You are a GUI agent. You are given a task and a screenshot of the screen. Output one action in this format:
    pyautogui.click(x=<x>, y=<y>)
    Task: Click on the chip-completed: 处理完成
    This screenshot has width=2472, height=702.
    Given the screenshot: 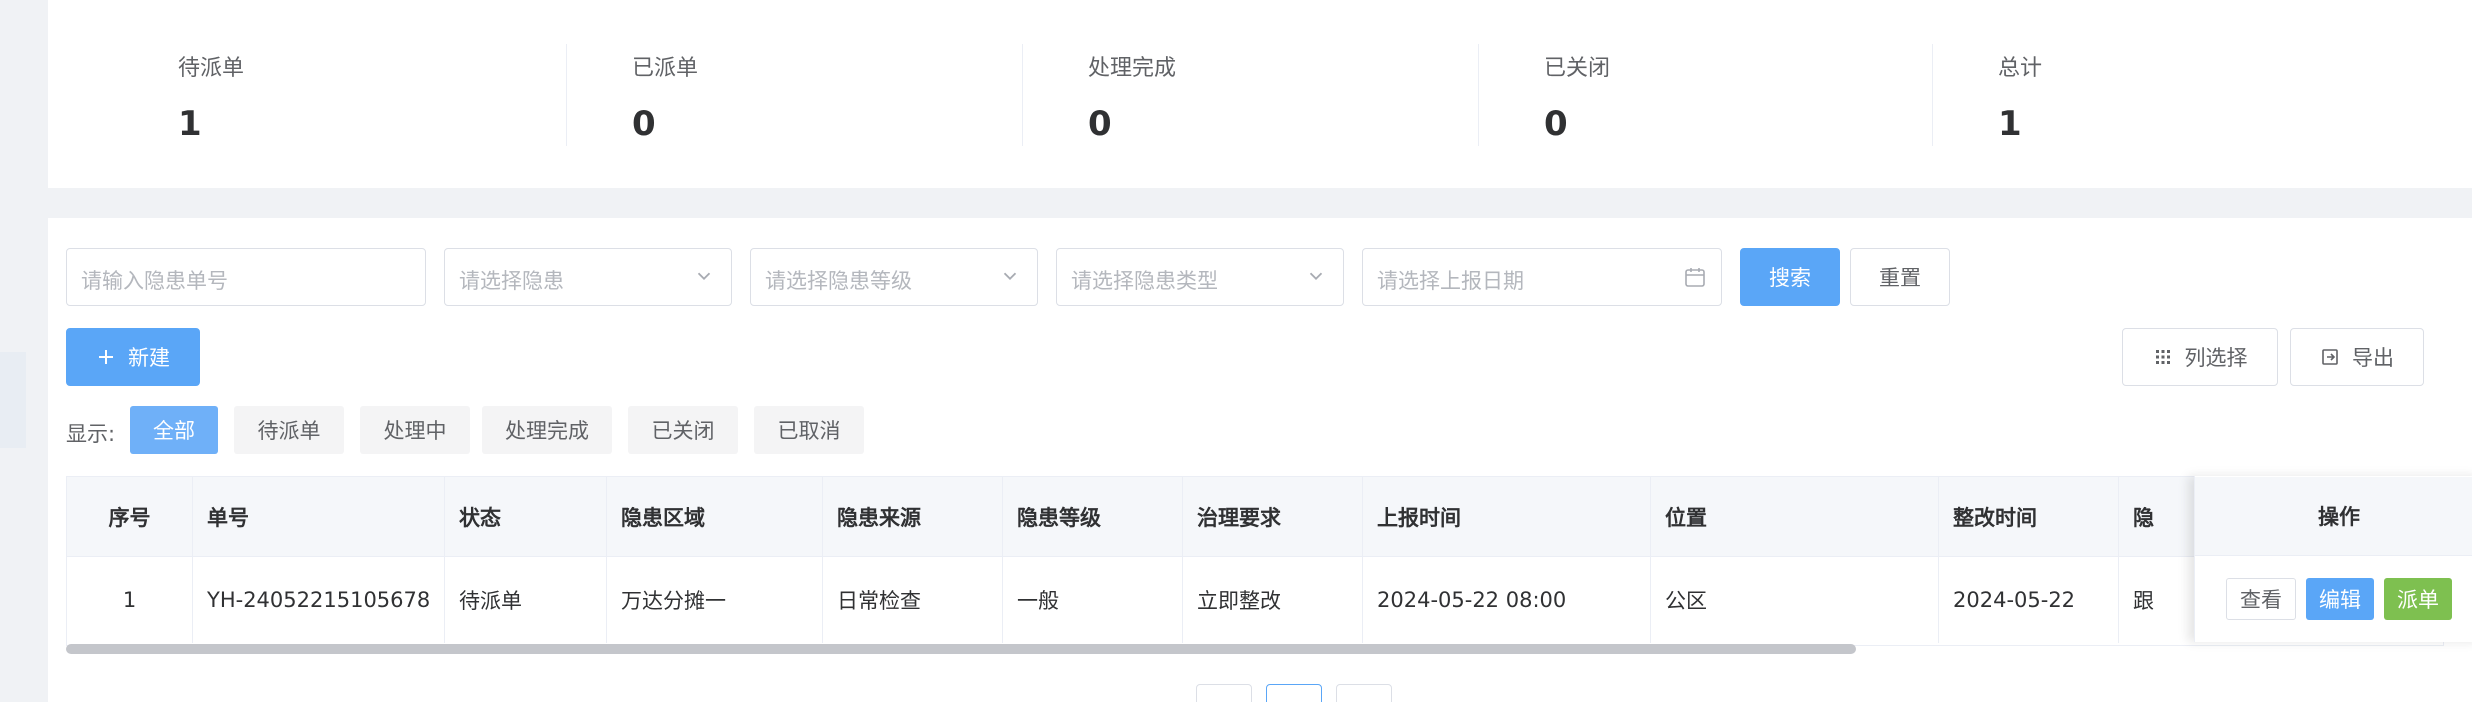 What is the action you would take?
    pyautogui.click(x=547, y=430)
    